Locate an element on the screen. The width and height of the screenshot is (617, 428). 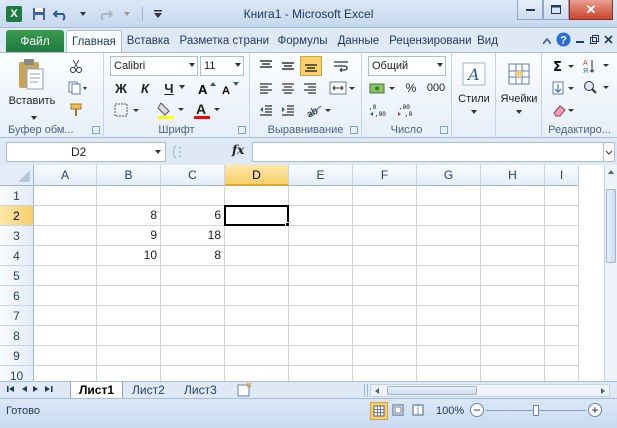
first-sheet-icon is located at coordinates (11, 390).